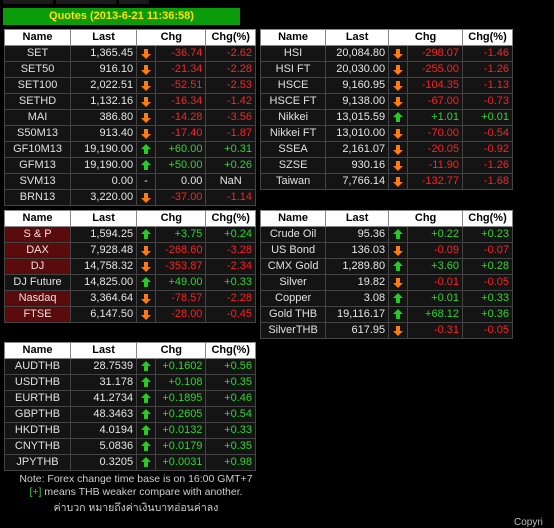  What do you see at coordinates (37, 430) in the screenshot?
I see `quote-name: HKDTHB` at bounding box center [37, 430].